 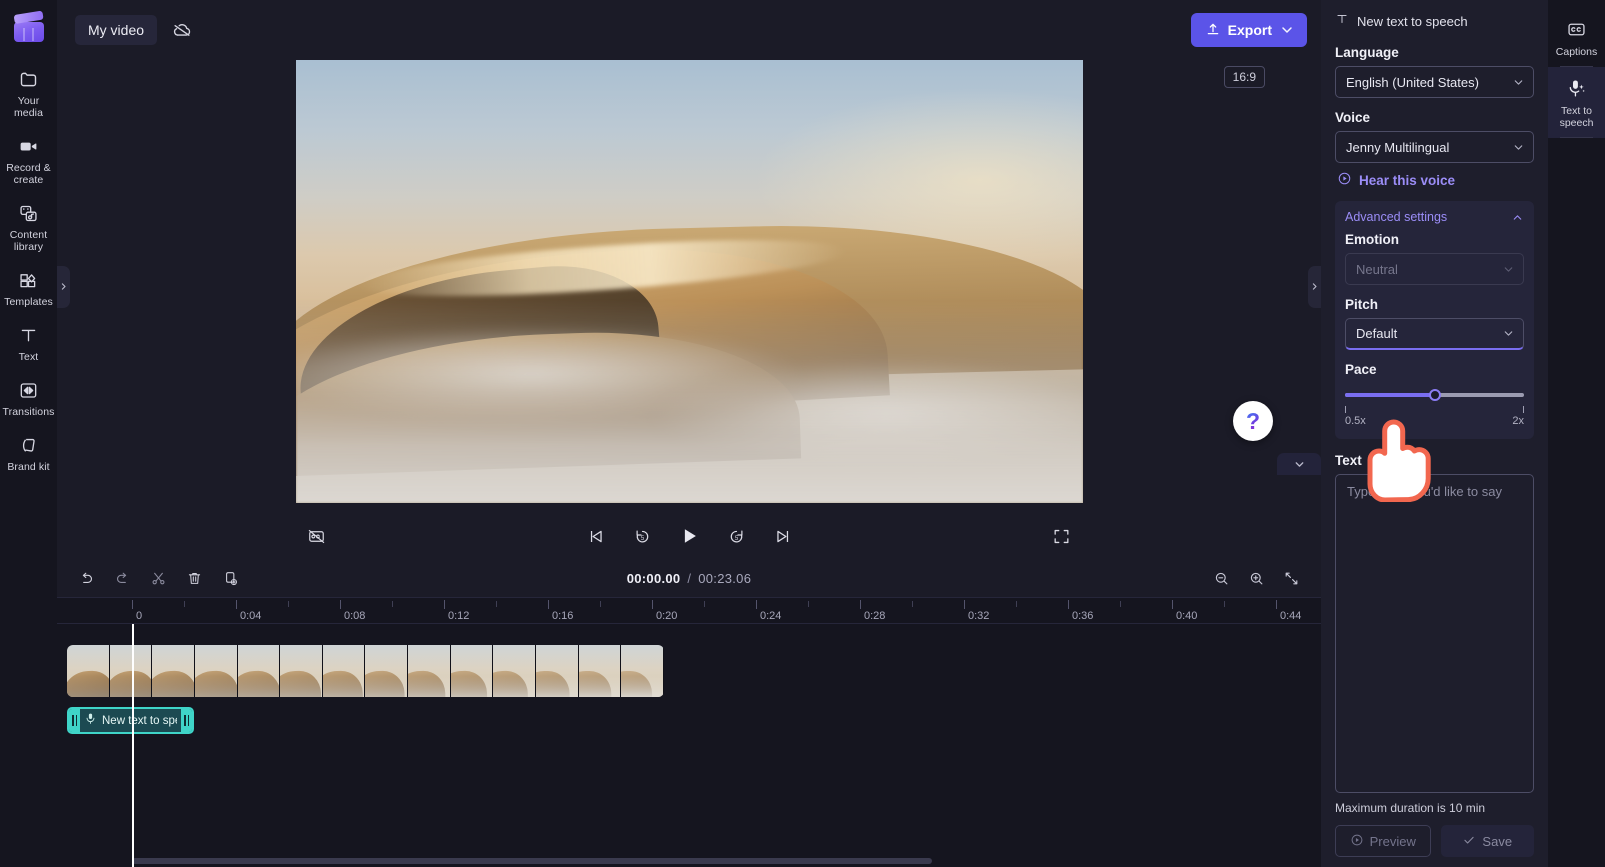 I want to click on skip-to-end-icon, so click(x=783, y=536).